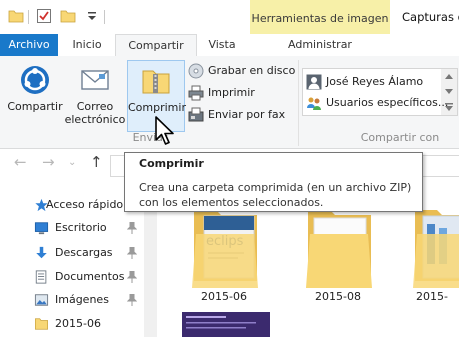  I want to click on nav-item-imagenes: Imágenes, so click(75, 300).